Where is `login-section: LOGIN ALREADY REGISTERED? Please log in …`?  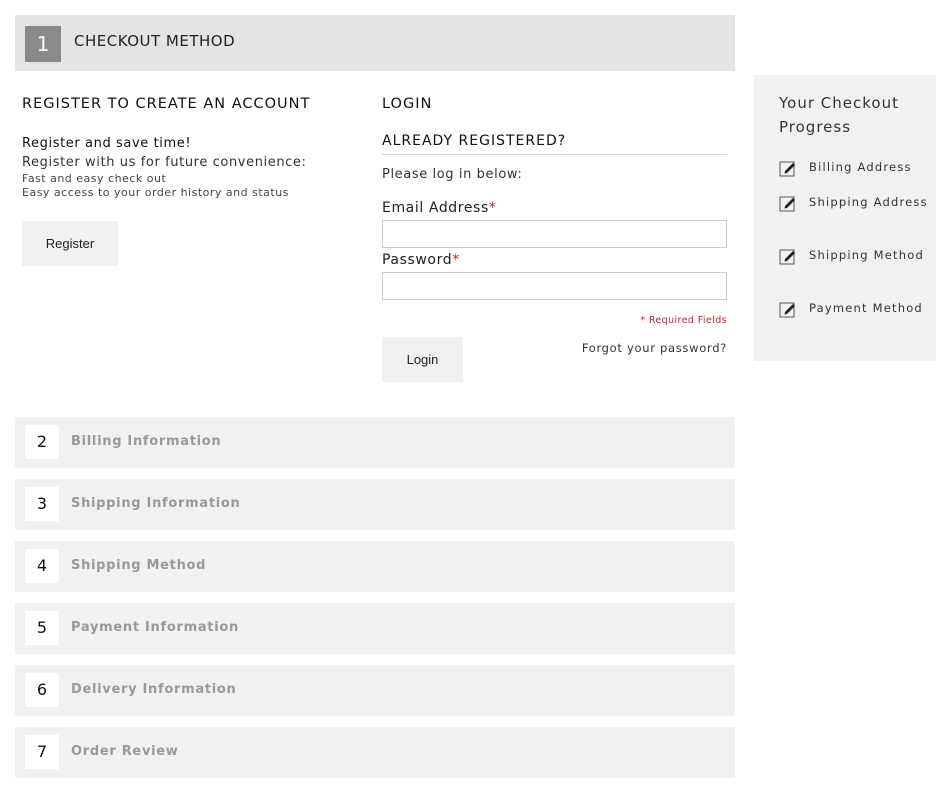
login-section: LOGIN ALREADY REGISTERED? Please log in … is located at coordinates (554, 239).